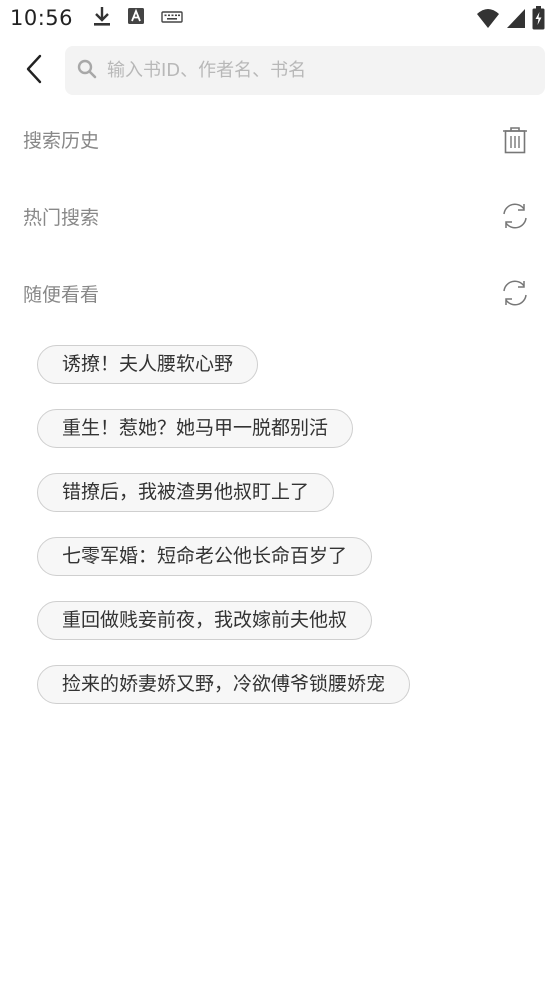  I want to click on hot-search-title: 热门搜索, so click(61, 218).